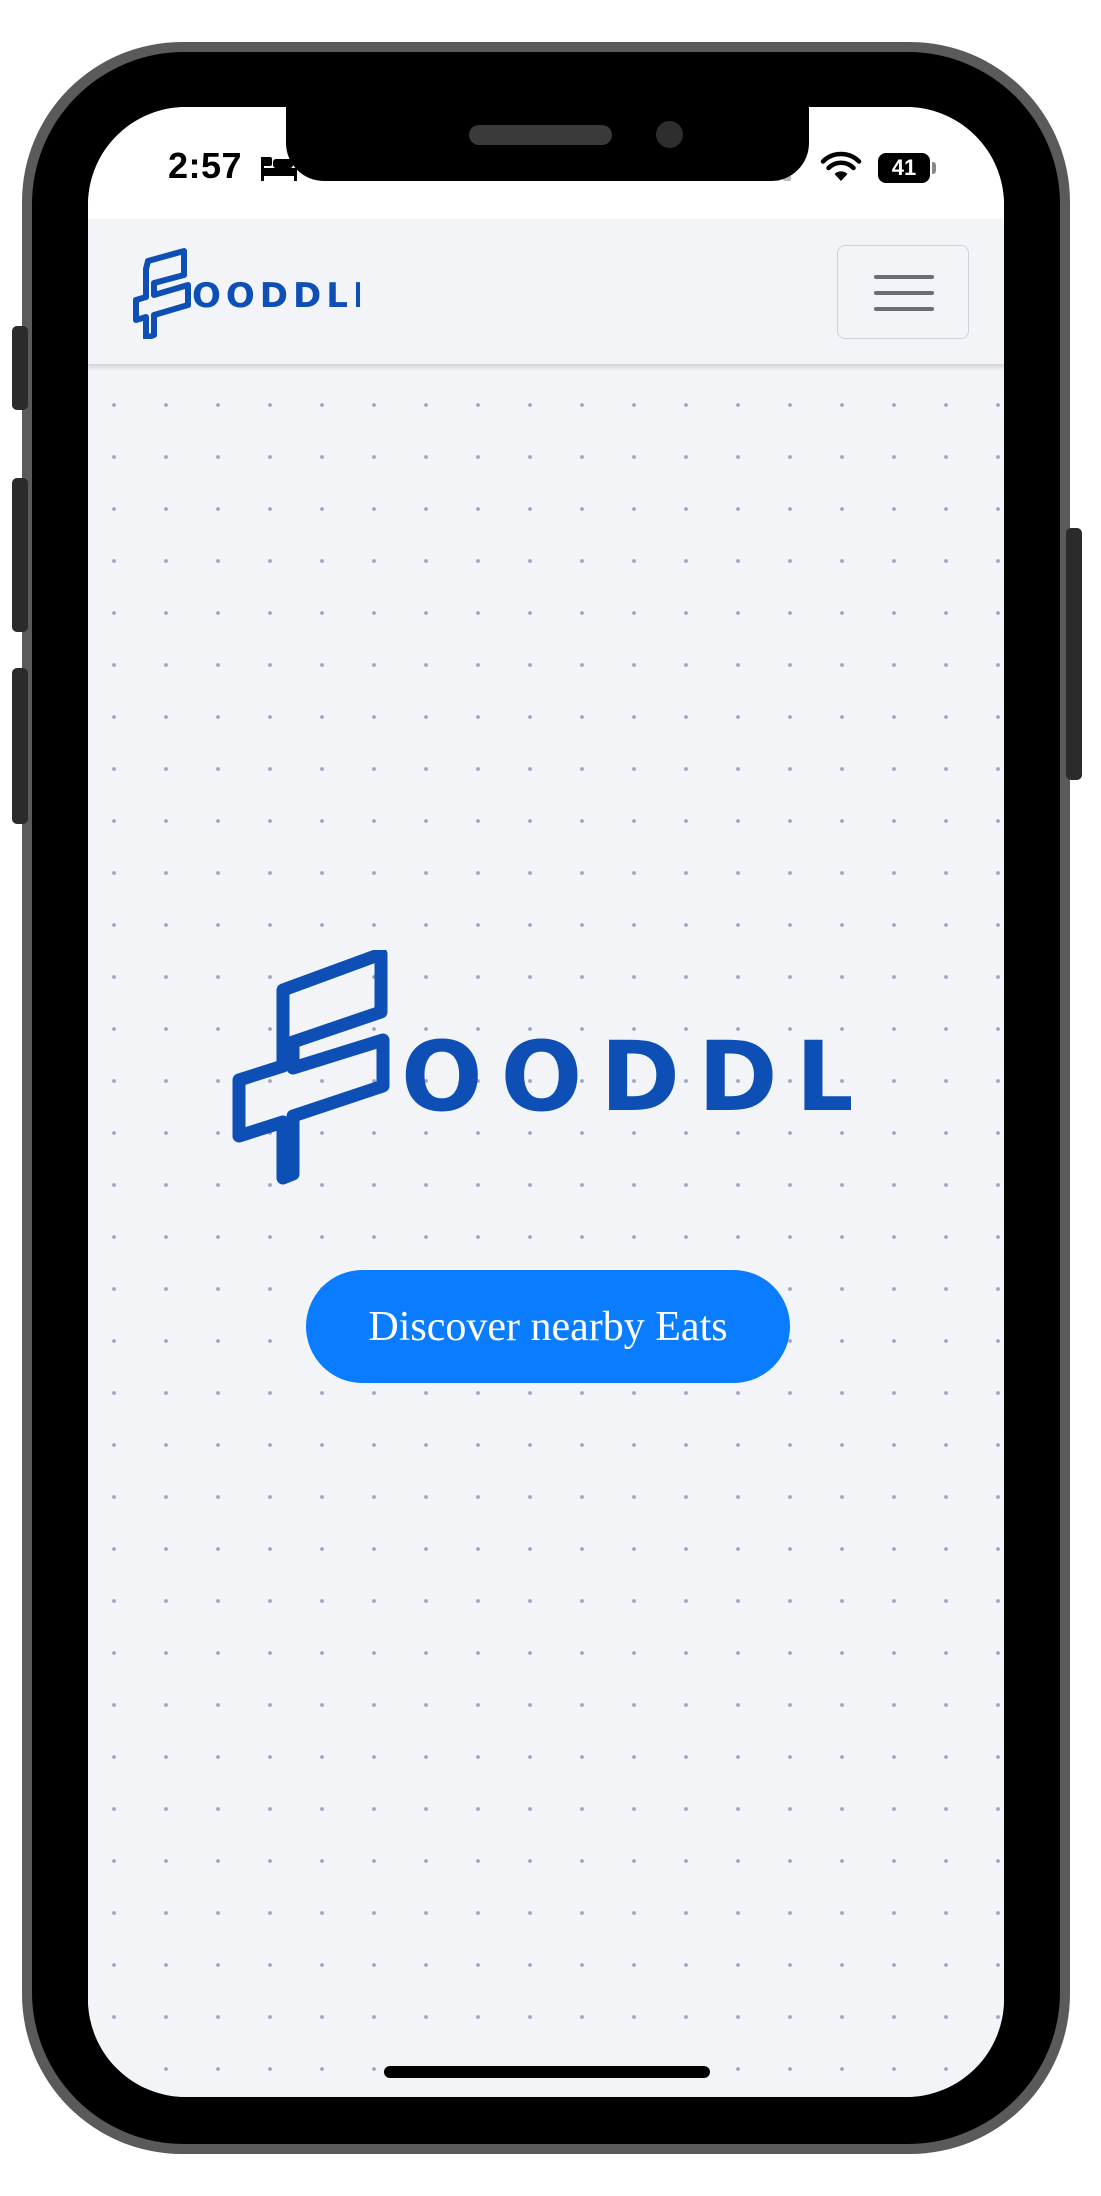 The image size is (1101, 2196). I want to click on battery-icon: 41, so click(907, 168).